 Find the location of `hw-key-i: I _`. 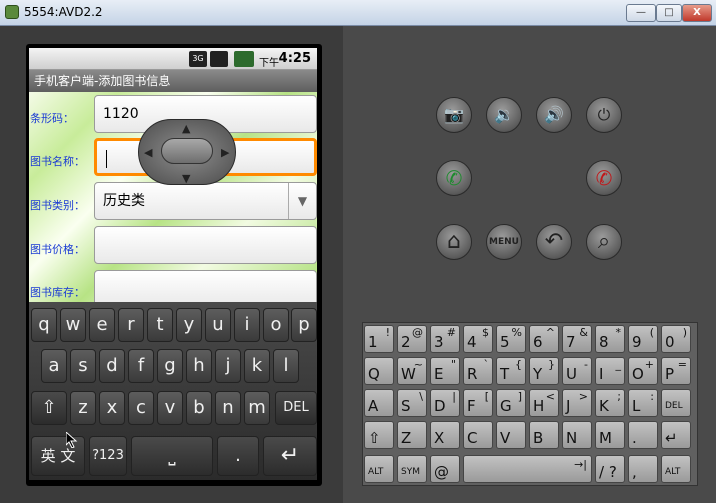

hw-key-i: I _ is located at coordinates (610, 371).